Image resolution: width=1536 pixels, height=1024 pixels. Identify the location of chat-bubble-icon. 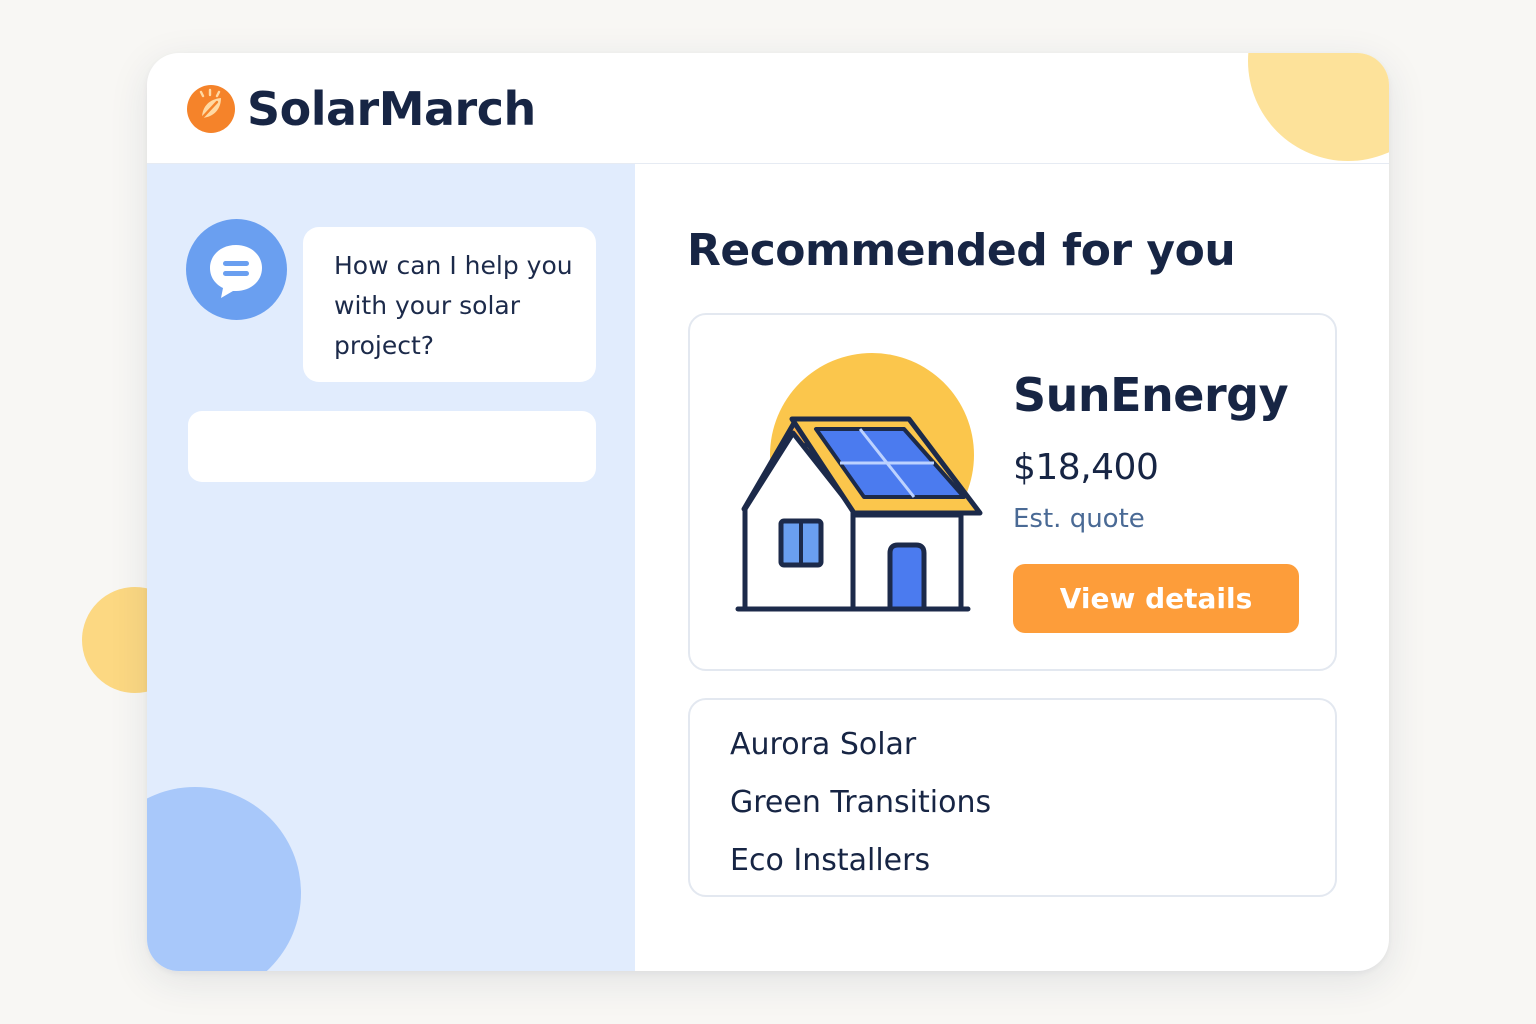
(236, 271).